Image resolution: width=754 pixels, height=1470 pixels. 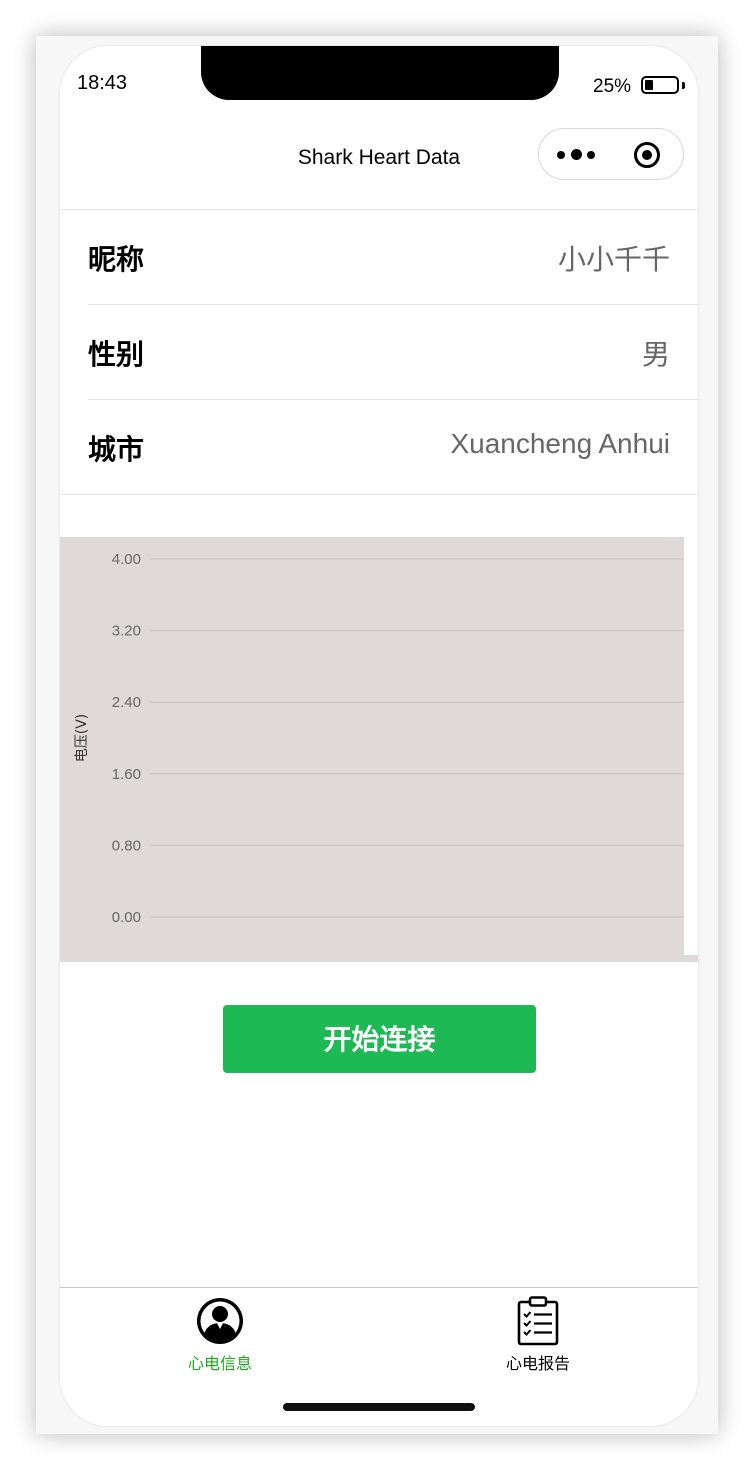 What do you see at coordinates (393, 447) in the screenshot?
I see `profile-row-city: 城市 Xuancheng Anhui` at bounding box center [393, 447].